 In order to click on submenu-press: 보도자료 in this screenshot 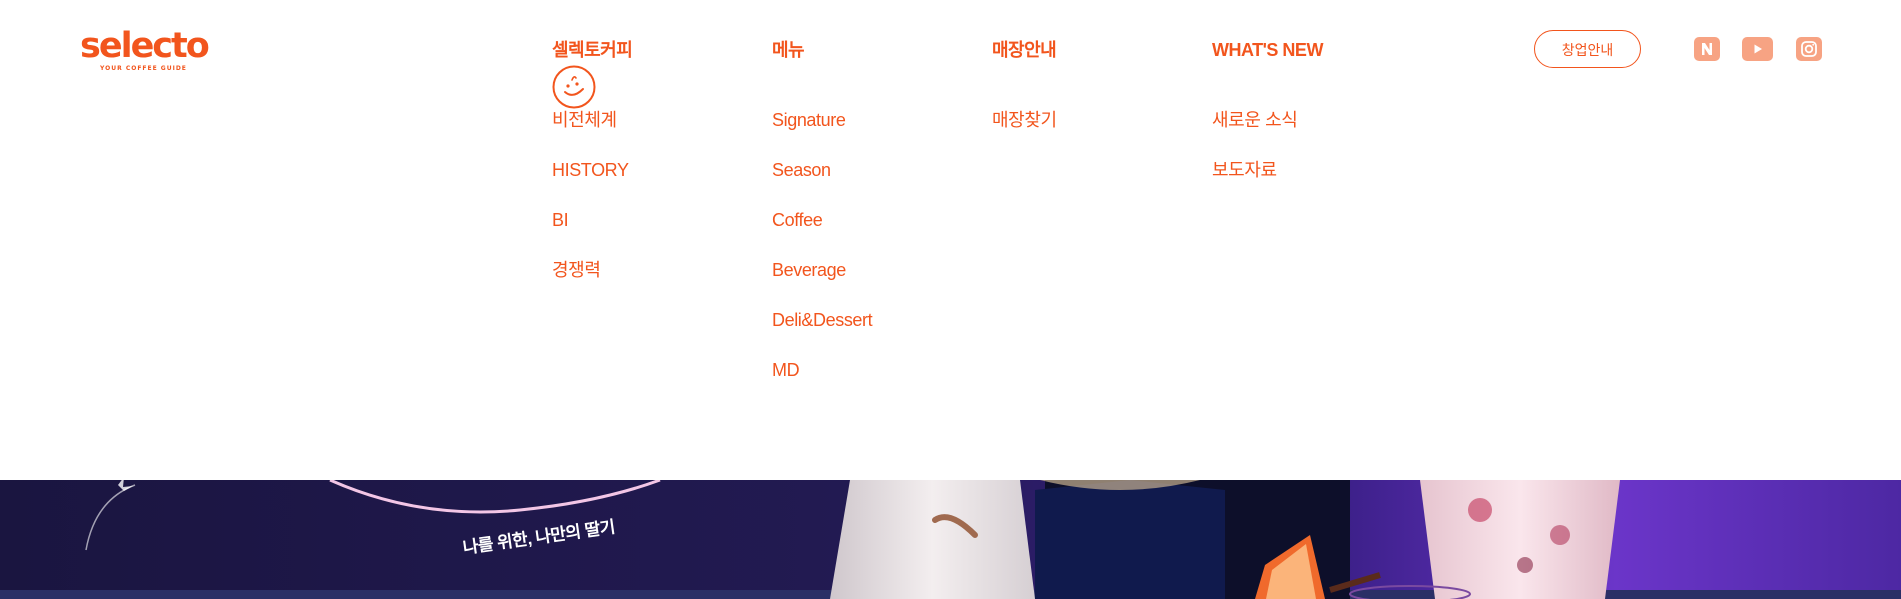, I will do `click(1267, 183)`.